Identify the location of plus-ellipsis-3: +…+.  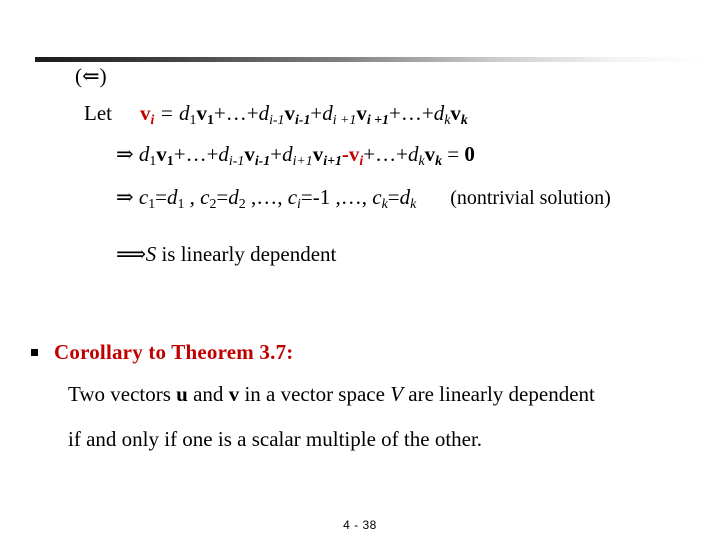
(196, 153).